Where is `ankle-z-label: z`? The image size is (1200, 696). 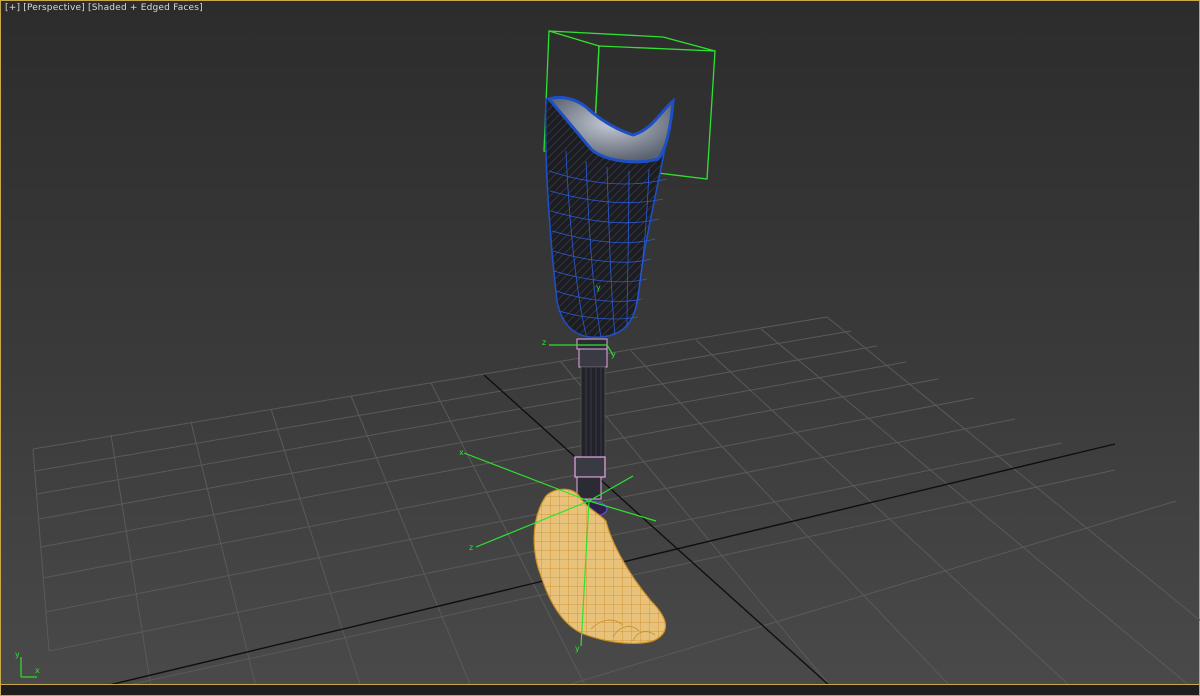
ankle-z-label: z is located at coordinates (471, 547).